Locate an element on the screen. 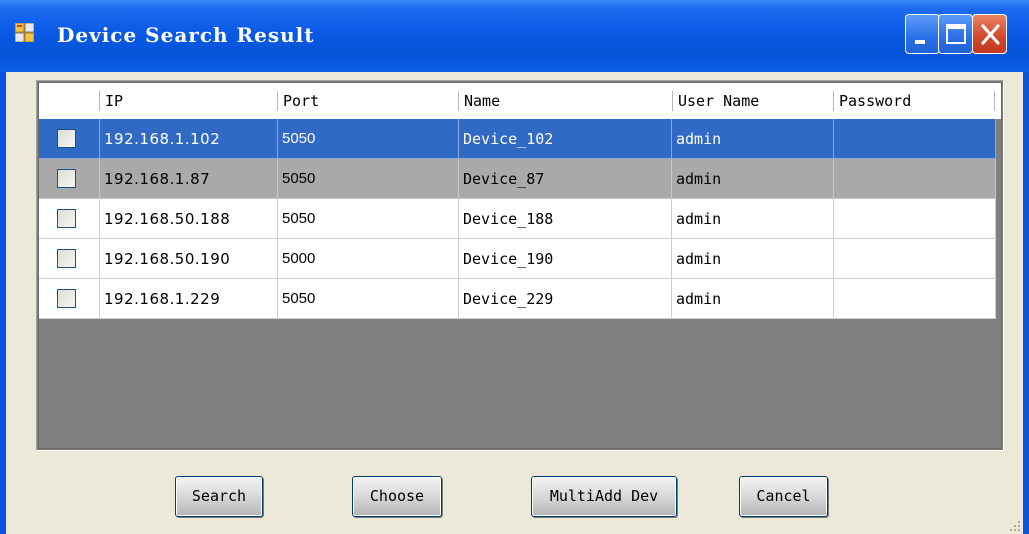 Image resolution: width=1029 pixels, height=534 pixels. close-icon is located at coordinates (990, 34).